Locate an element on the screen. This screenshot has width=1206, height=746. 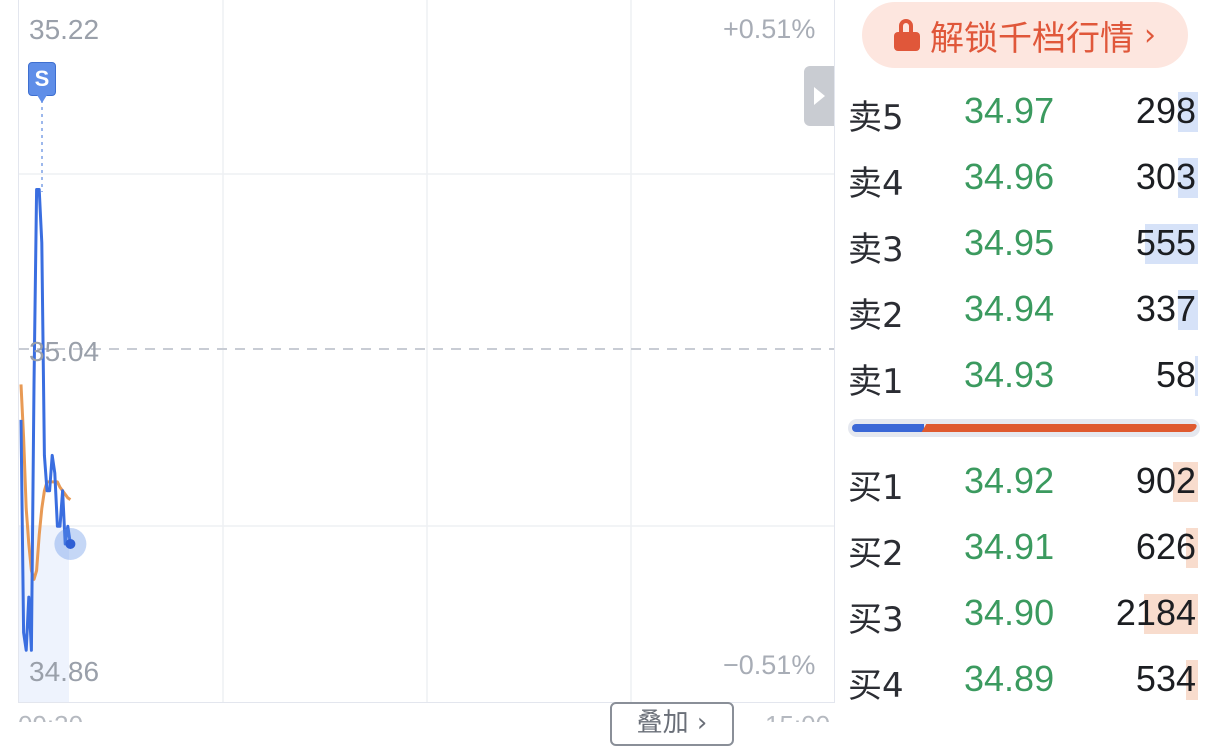
buy-volume: 902 is located at coordinates (1165, 480).